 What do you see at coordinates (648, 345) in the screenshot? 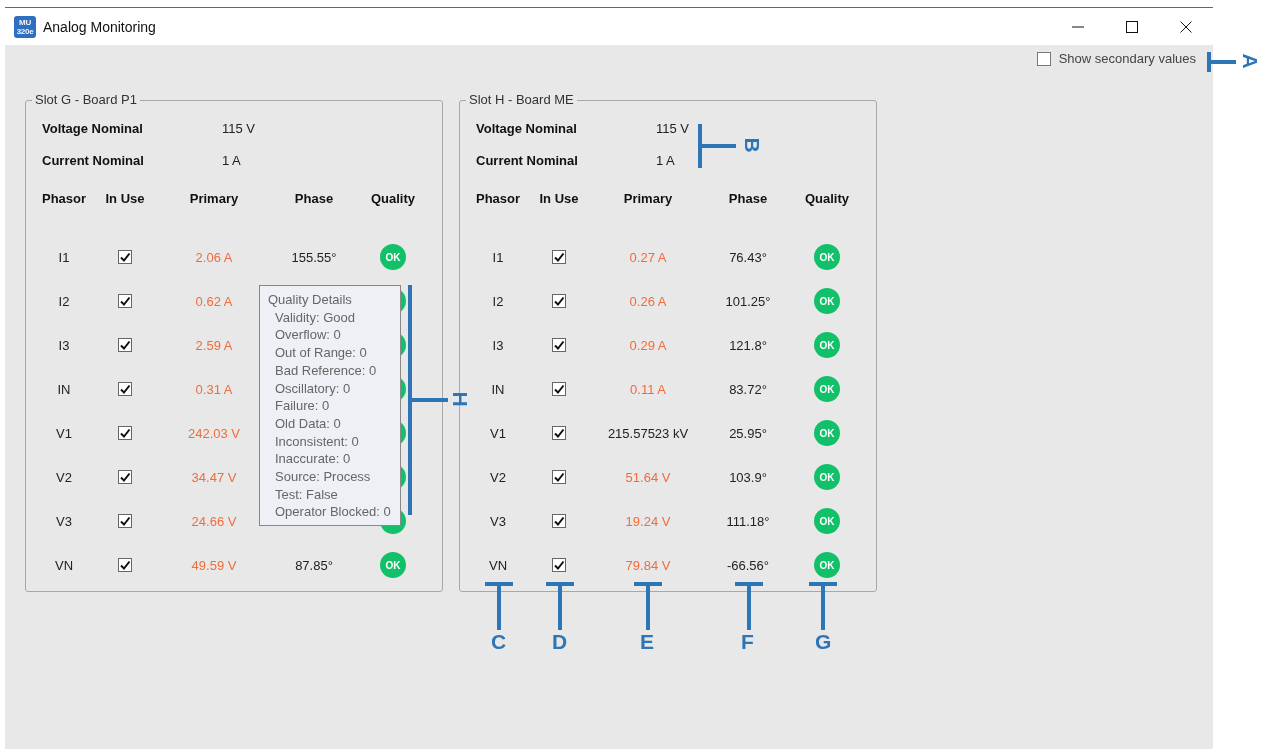
I see `primary-value: 0.29 A` at bounding box center [648, 345].